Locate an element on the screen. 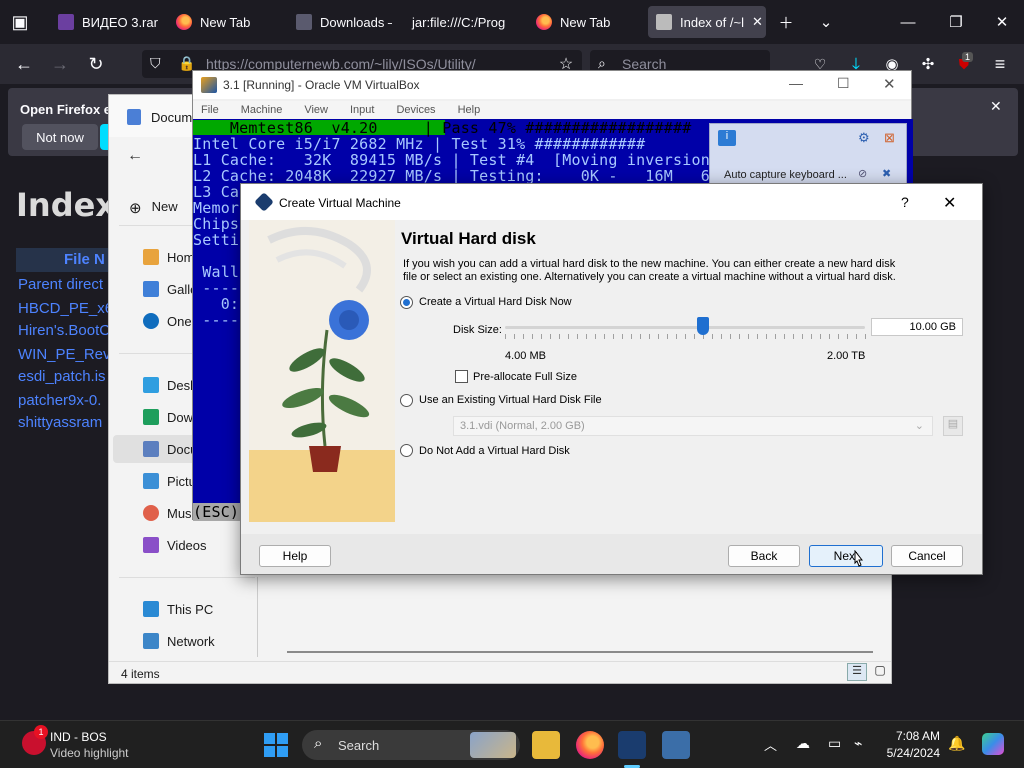 The image size is (1024, 768). close-notification-icon: ✕ is located at coordinates (996, 106).